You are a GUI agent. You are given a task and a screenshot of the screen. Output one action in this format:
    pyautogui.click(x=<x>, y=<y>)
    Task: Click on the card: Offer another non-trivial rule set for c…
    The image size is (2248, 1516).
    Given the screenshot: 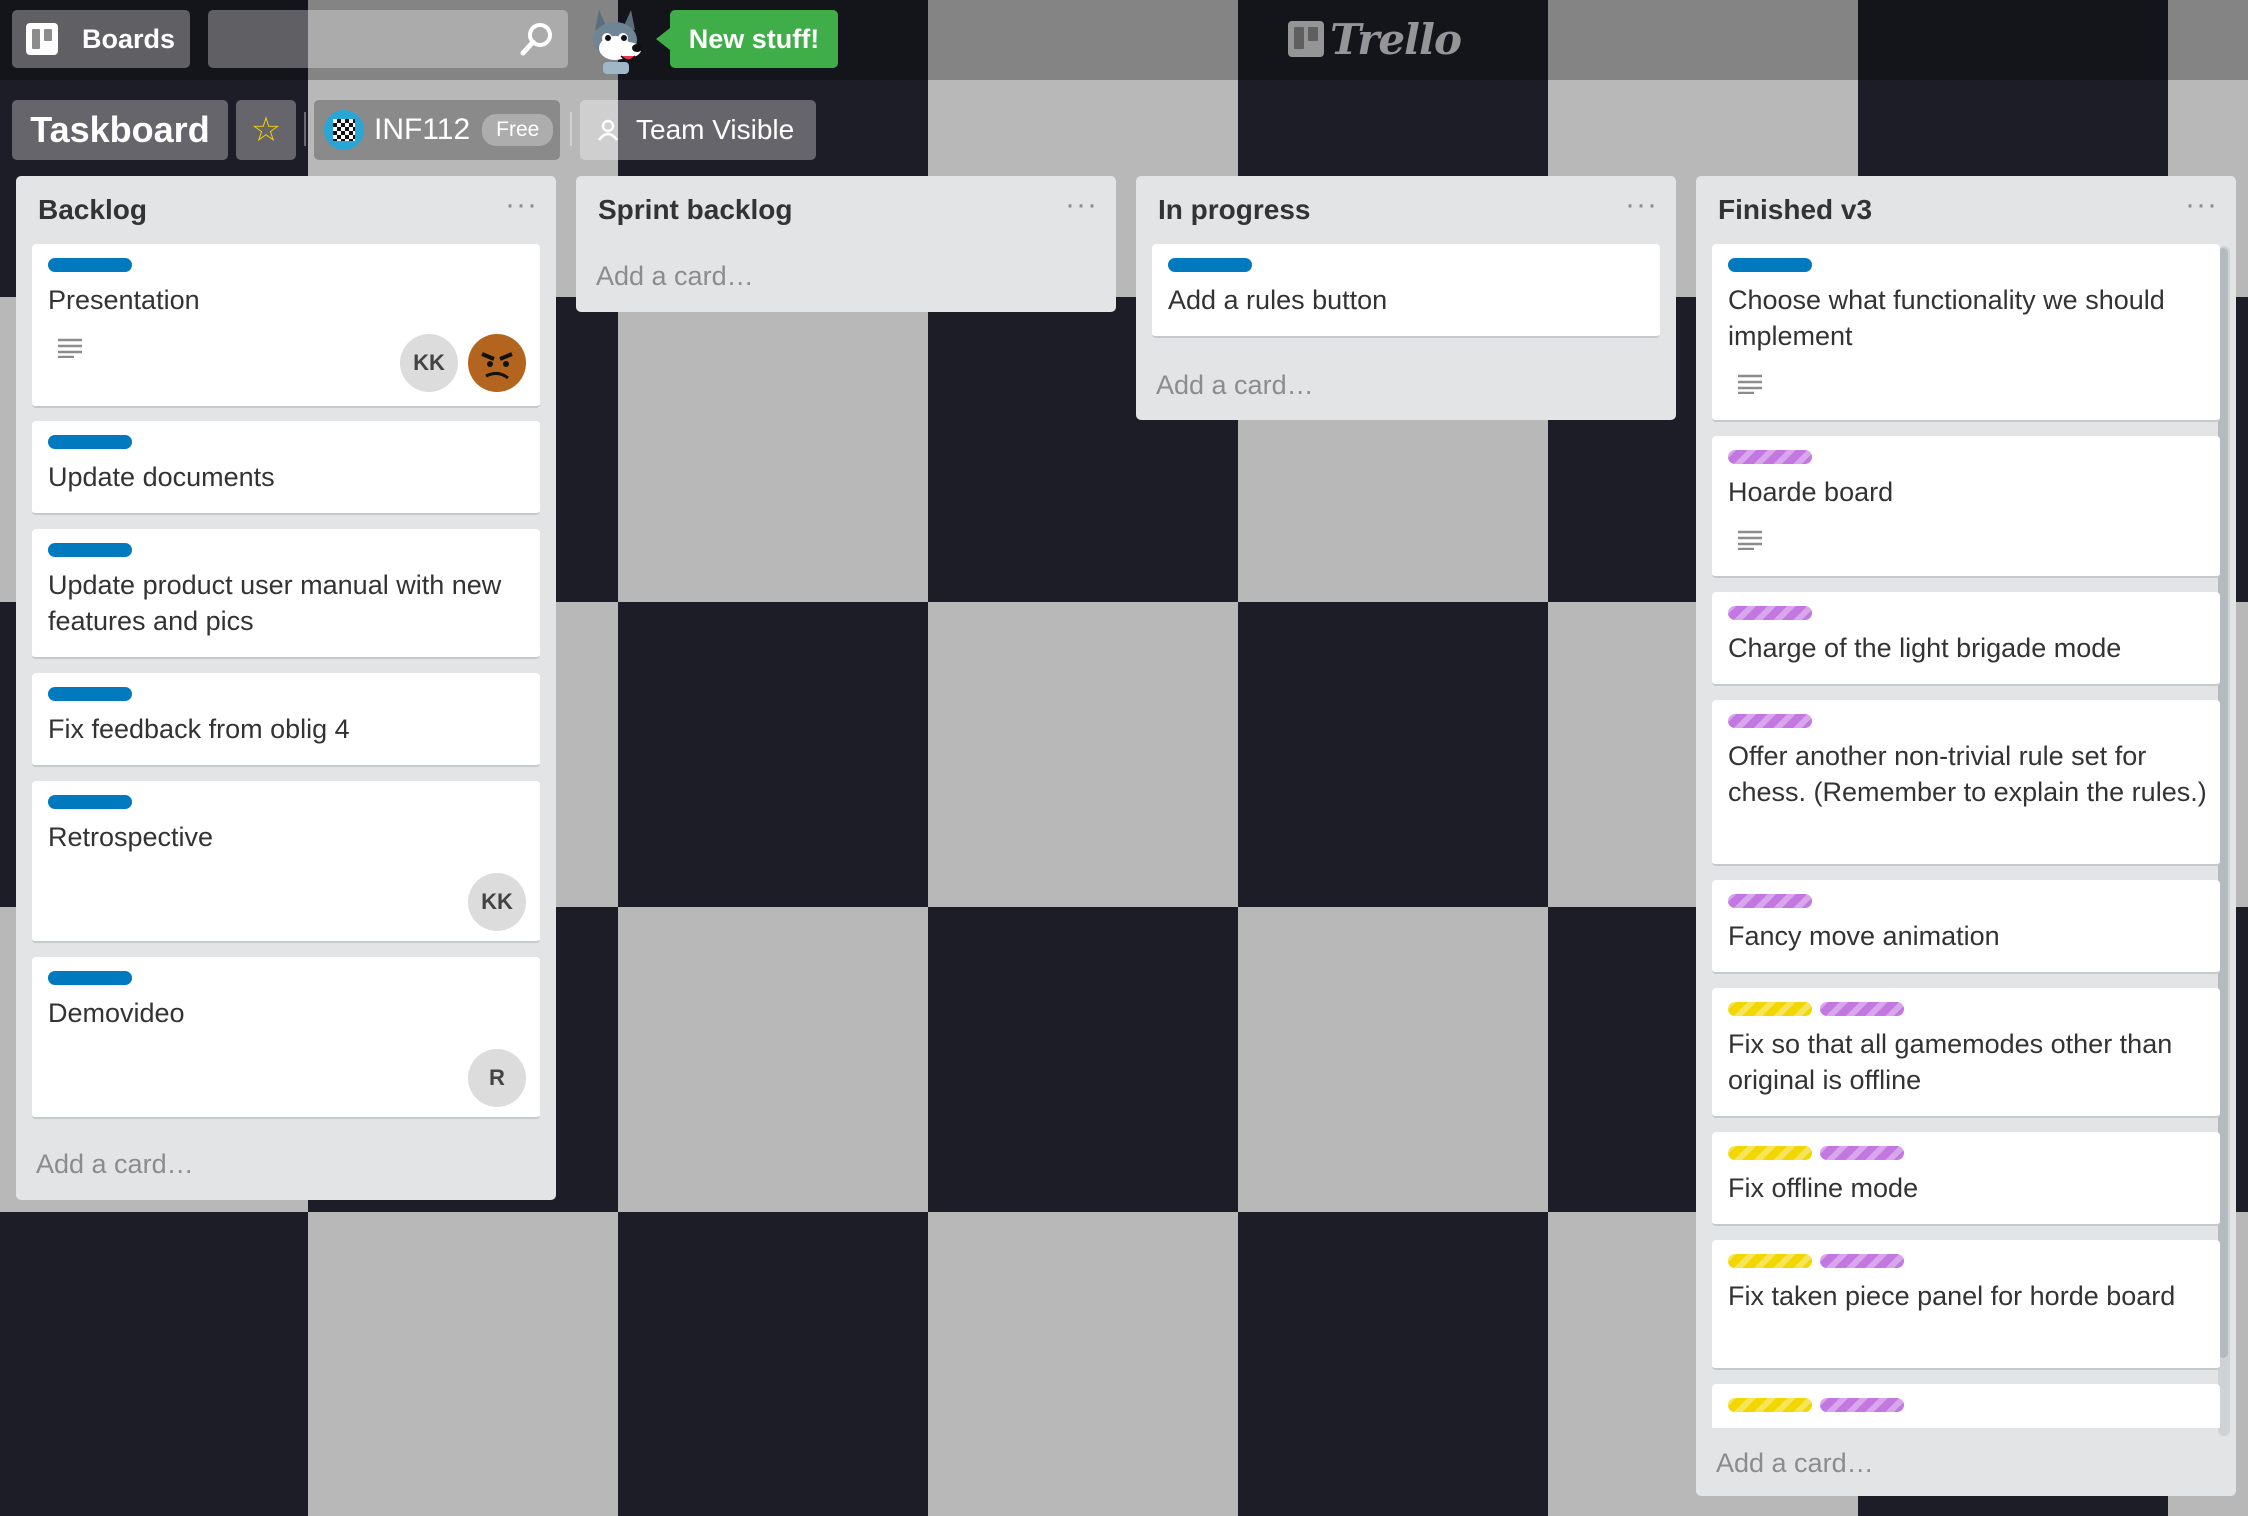 What is the action you would take?
    pyautogui.click(x=1966, y=783)
    